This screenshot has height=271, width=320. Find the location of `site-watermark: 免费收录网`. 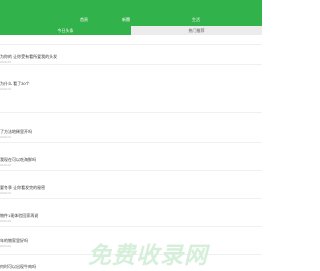

site-watermark: 免费收录网 is located at coordinates (148, 256).